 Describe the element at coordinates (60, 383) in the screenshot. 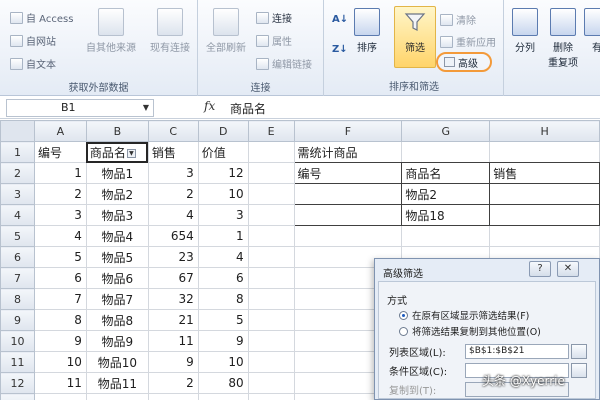

I see `cell-a12: 11` at that location.